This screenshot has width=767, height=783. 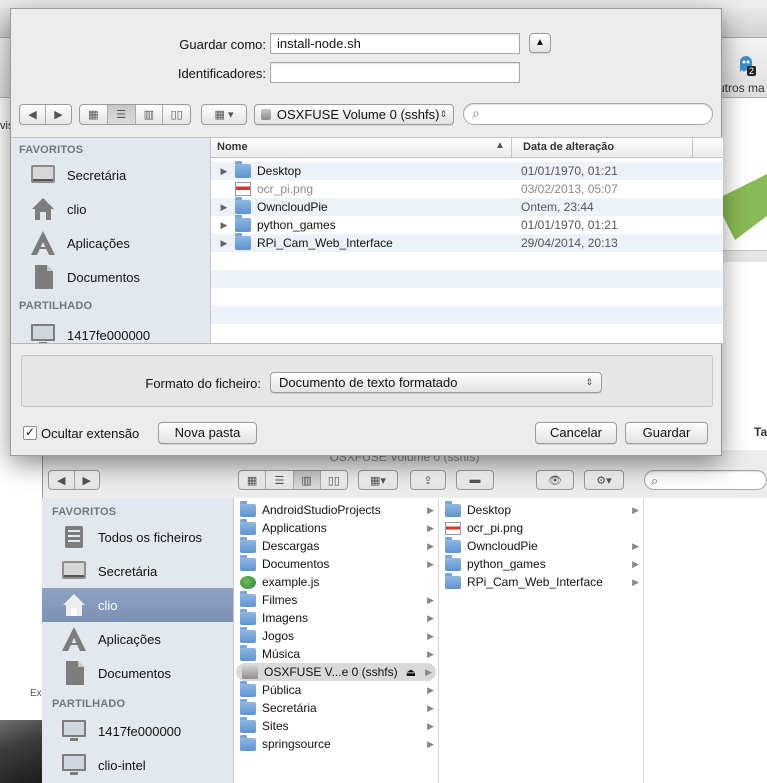 I want to click on column-item: OwncloudPie ▶, so click(x=541, y=545).